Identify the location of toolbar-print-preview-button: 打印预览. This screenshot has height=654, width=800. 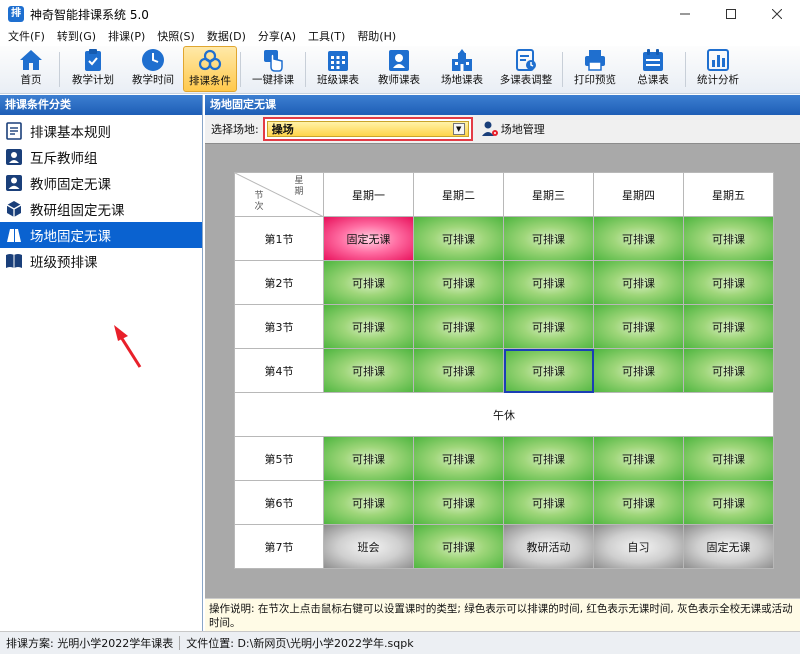
(595, 69).